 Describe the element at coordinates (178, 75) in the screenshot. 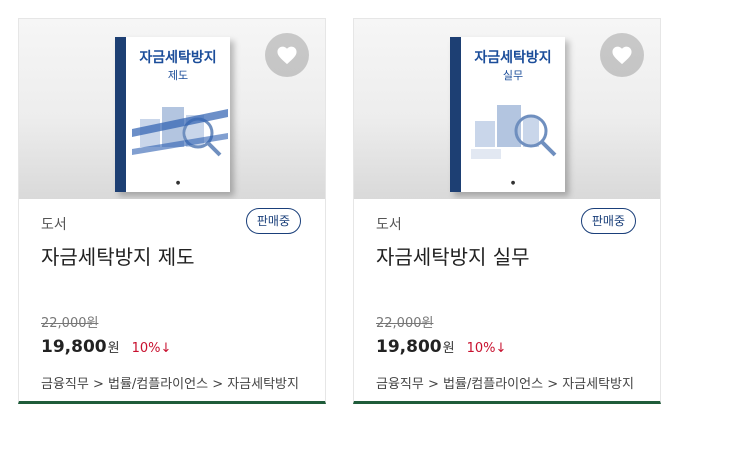

I see `cover-subtitle: 제도` at that location.